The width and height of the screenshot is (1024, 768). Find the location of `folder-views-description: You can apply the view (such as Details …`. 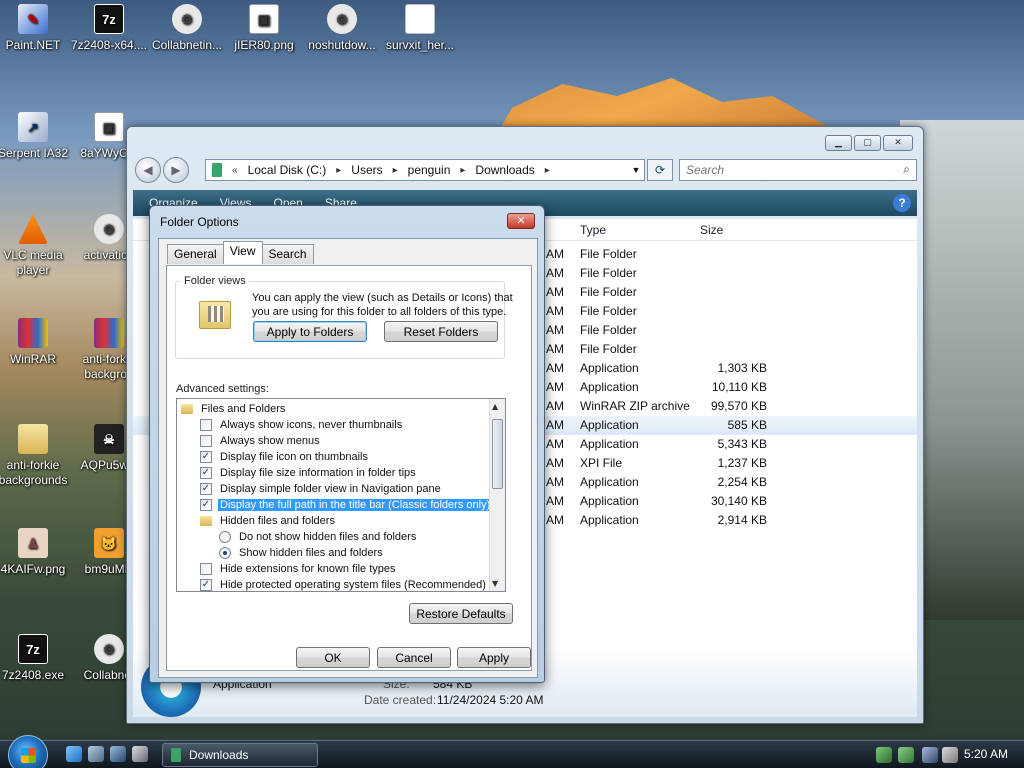

folder-views-description: You can apply the view (such as Details … is located at coordinates (382, 305).